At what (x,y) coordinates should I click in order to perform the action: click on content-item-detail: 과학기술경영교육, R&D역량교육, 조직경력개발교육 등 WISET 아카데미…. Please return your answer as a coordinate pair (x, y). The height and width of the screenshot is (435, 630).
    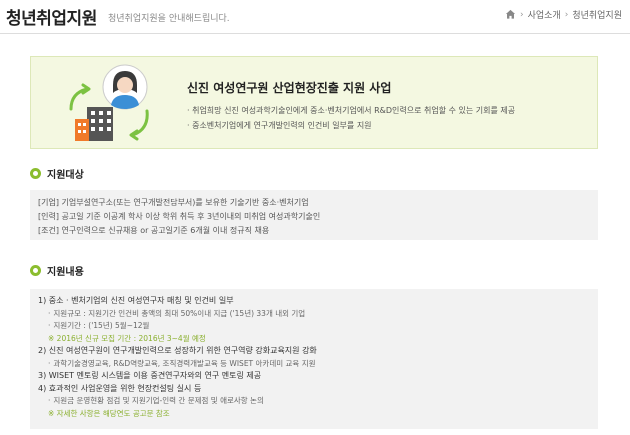
    Looking at the image, I should click on (314, 364).